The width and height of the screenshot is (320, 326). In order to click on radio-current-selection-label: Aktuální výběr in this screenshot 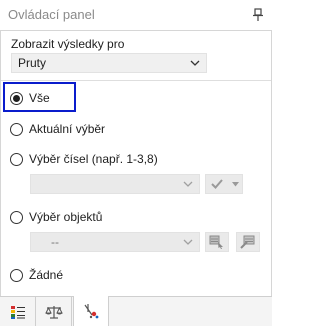, I will do `click(67, 129)`.